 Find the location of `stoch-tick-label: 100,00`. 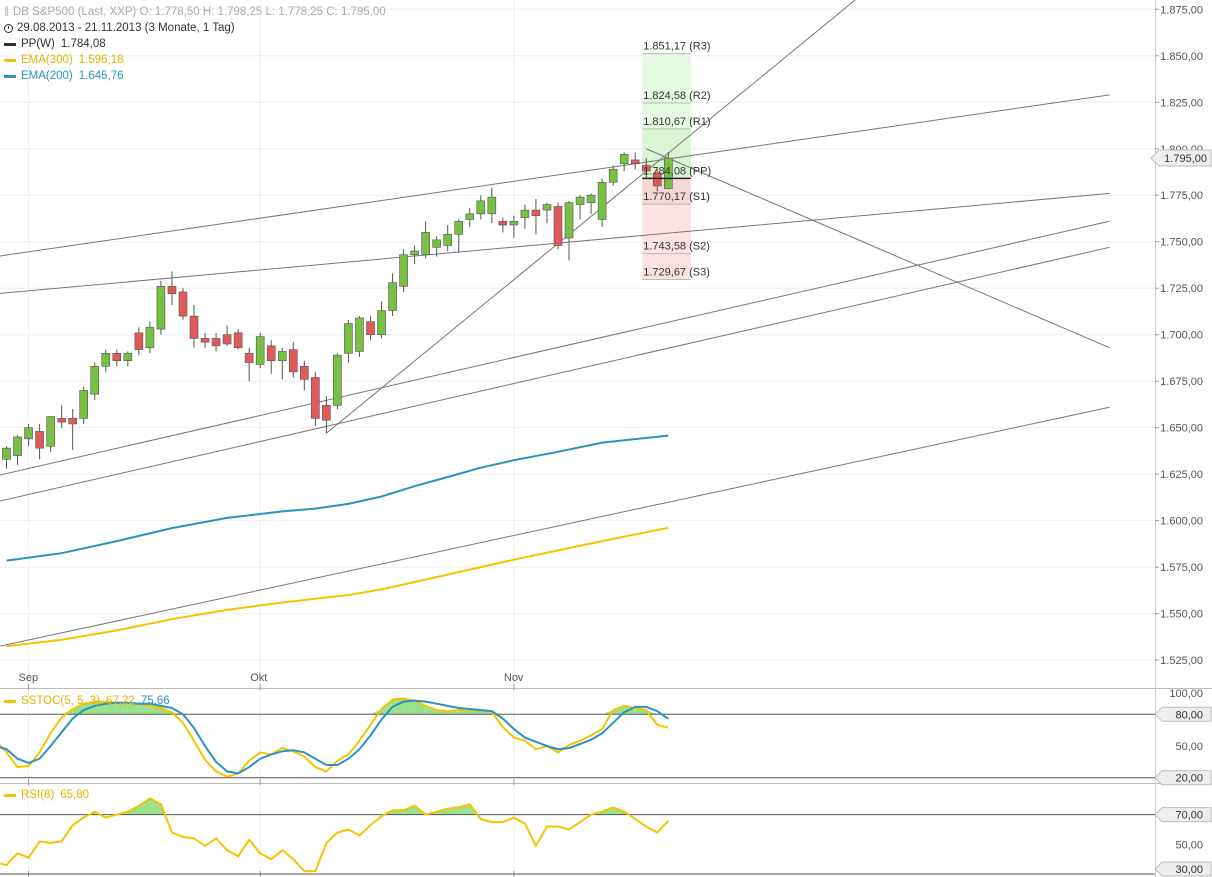

stoch-tick-label: 100,00 is located at coordinates (1186, 694).